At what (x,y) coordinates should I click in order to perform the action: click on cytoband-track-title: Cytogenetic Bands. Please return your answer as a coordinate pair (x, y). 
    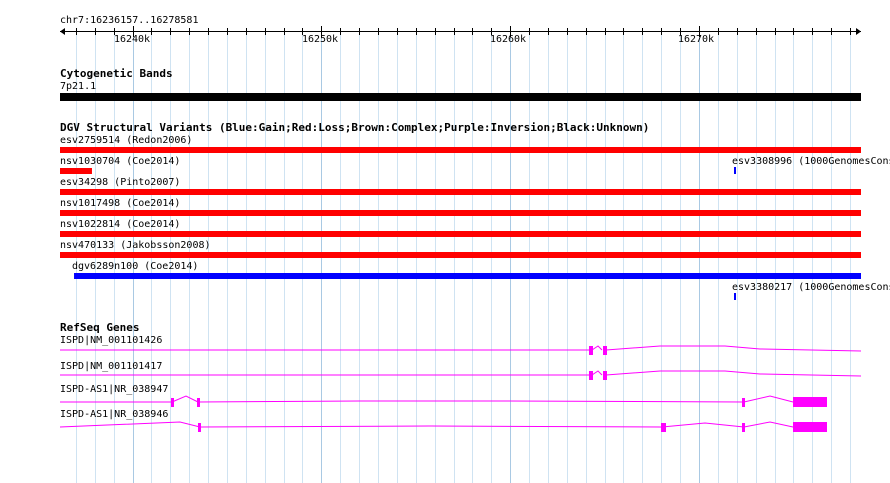
    Looking at the image, I should click on (116, 73).